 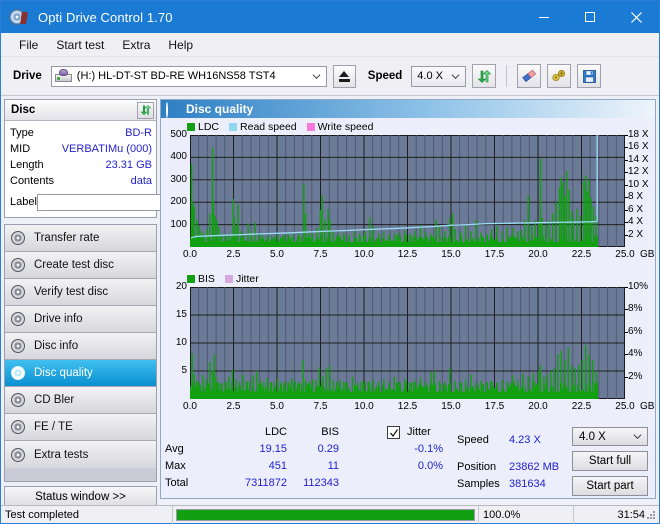 What do you see at coordinates (340, 127) in the screenshot?
I see `legend-entry: Write speed` at bounding box center [340, 127].